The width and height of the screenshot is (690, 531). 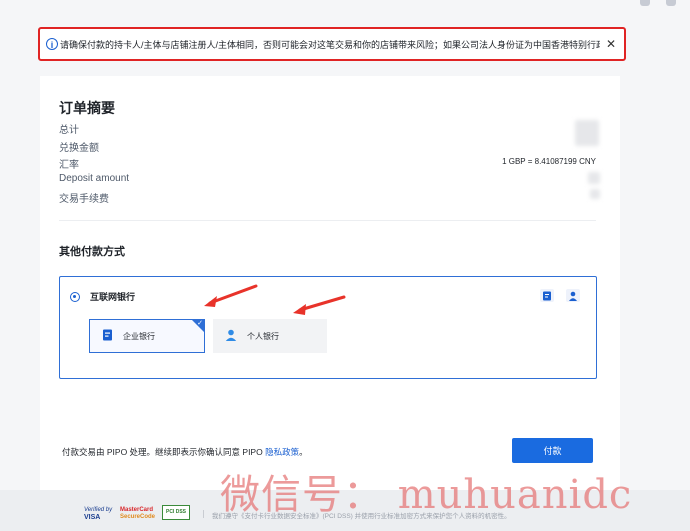 I want to click on business-bank-option: 企业银行 ✓, so click(x=147, y=336).